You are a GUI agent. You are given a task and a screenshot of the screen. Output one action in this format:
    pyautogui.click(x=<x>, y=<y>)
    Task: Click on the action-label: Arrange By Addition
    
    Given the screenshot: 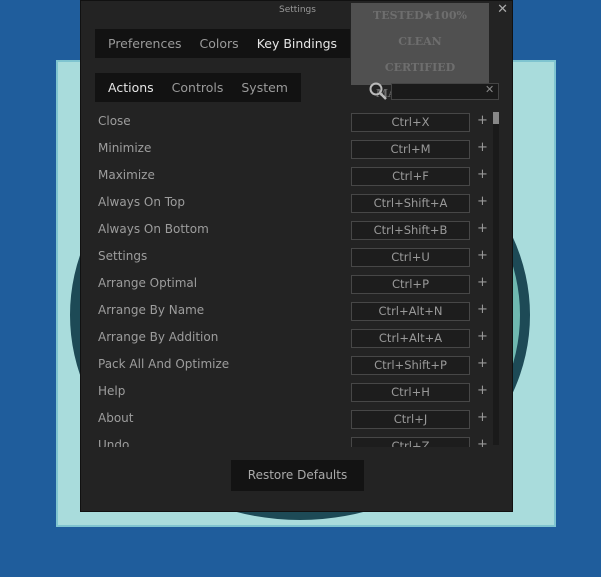 What is the action you would take?
    pyautogui.click(x=158, y=337)
    